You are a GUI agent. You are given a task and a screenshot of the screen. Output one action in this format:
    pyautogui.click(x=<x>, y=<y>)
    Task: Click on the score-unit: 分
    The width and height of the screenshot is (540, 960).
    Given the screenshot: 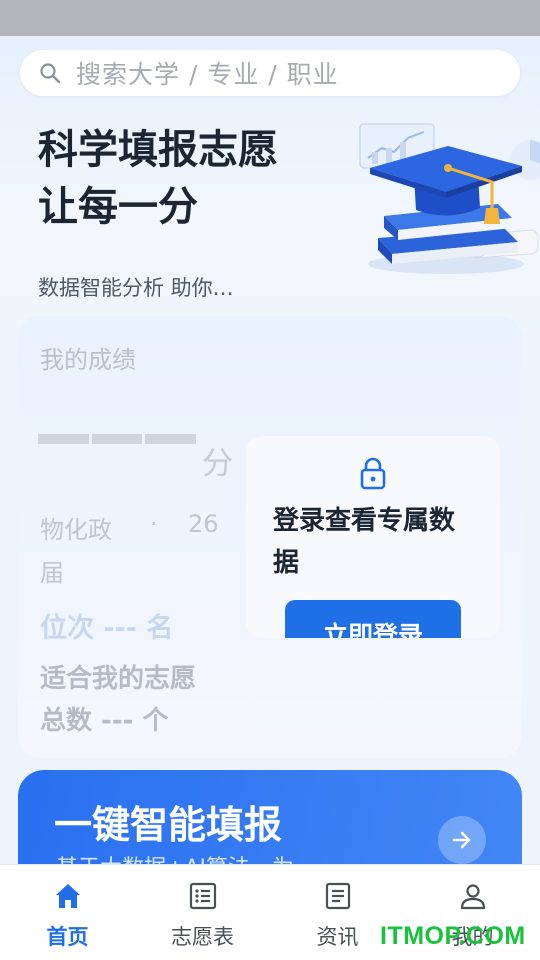 What is the action you would take?
    pyautogui.click(x=217, y=464)
    